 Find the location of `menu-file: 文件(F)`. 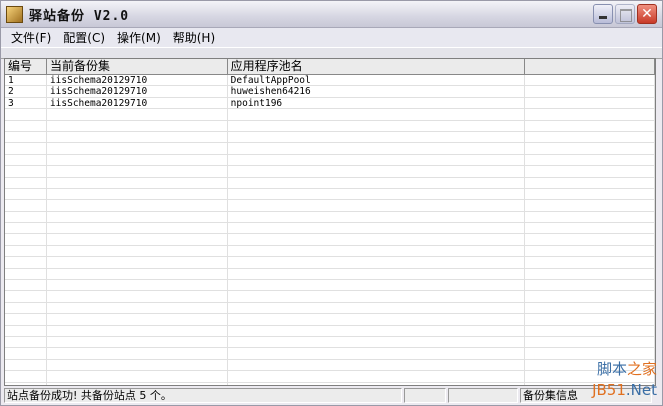

menu-file: 文件(F) is located at coordinates (31, 37).